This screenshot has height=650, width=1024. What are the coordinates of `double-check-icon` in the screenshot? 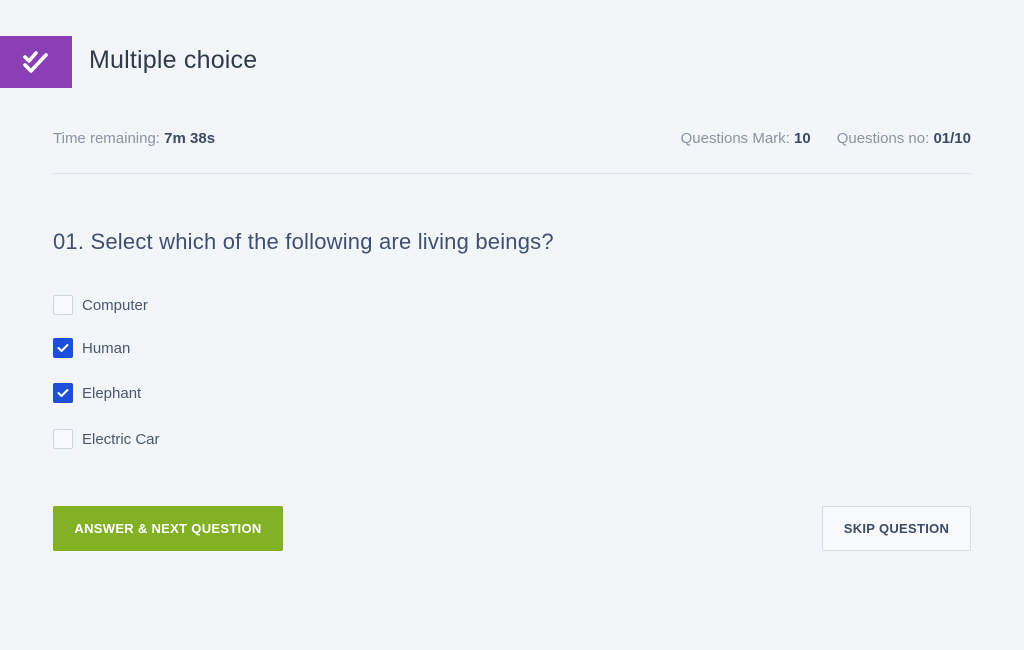 It's located at (35, 62).